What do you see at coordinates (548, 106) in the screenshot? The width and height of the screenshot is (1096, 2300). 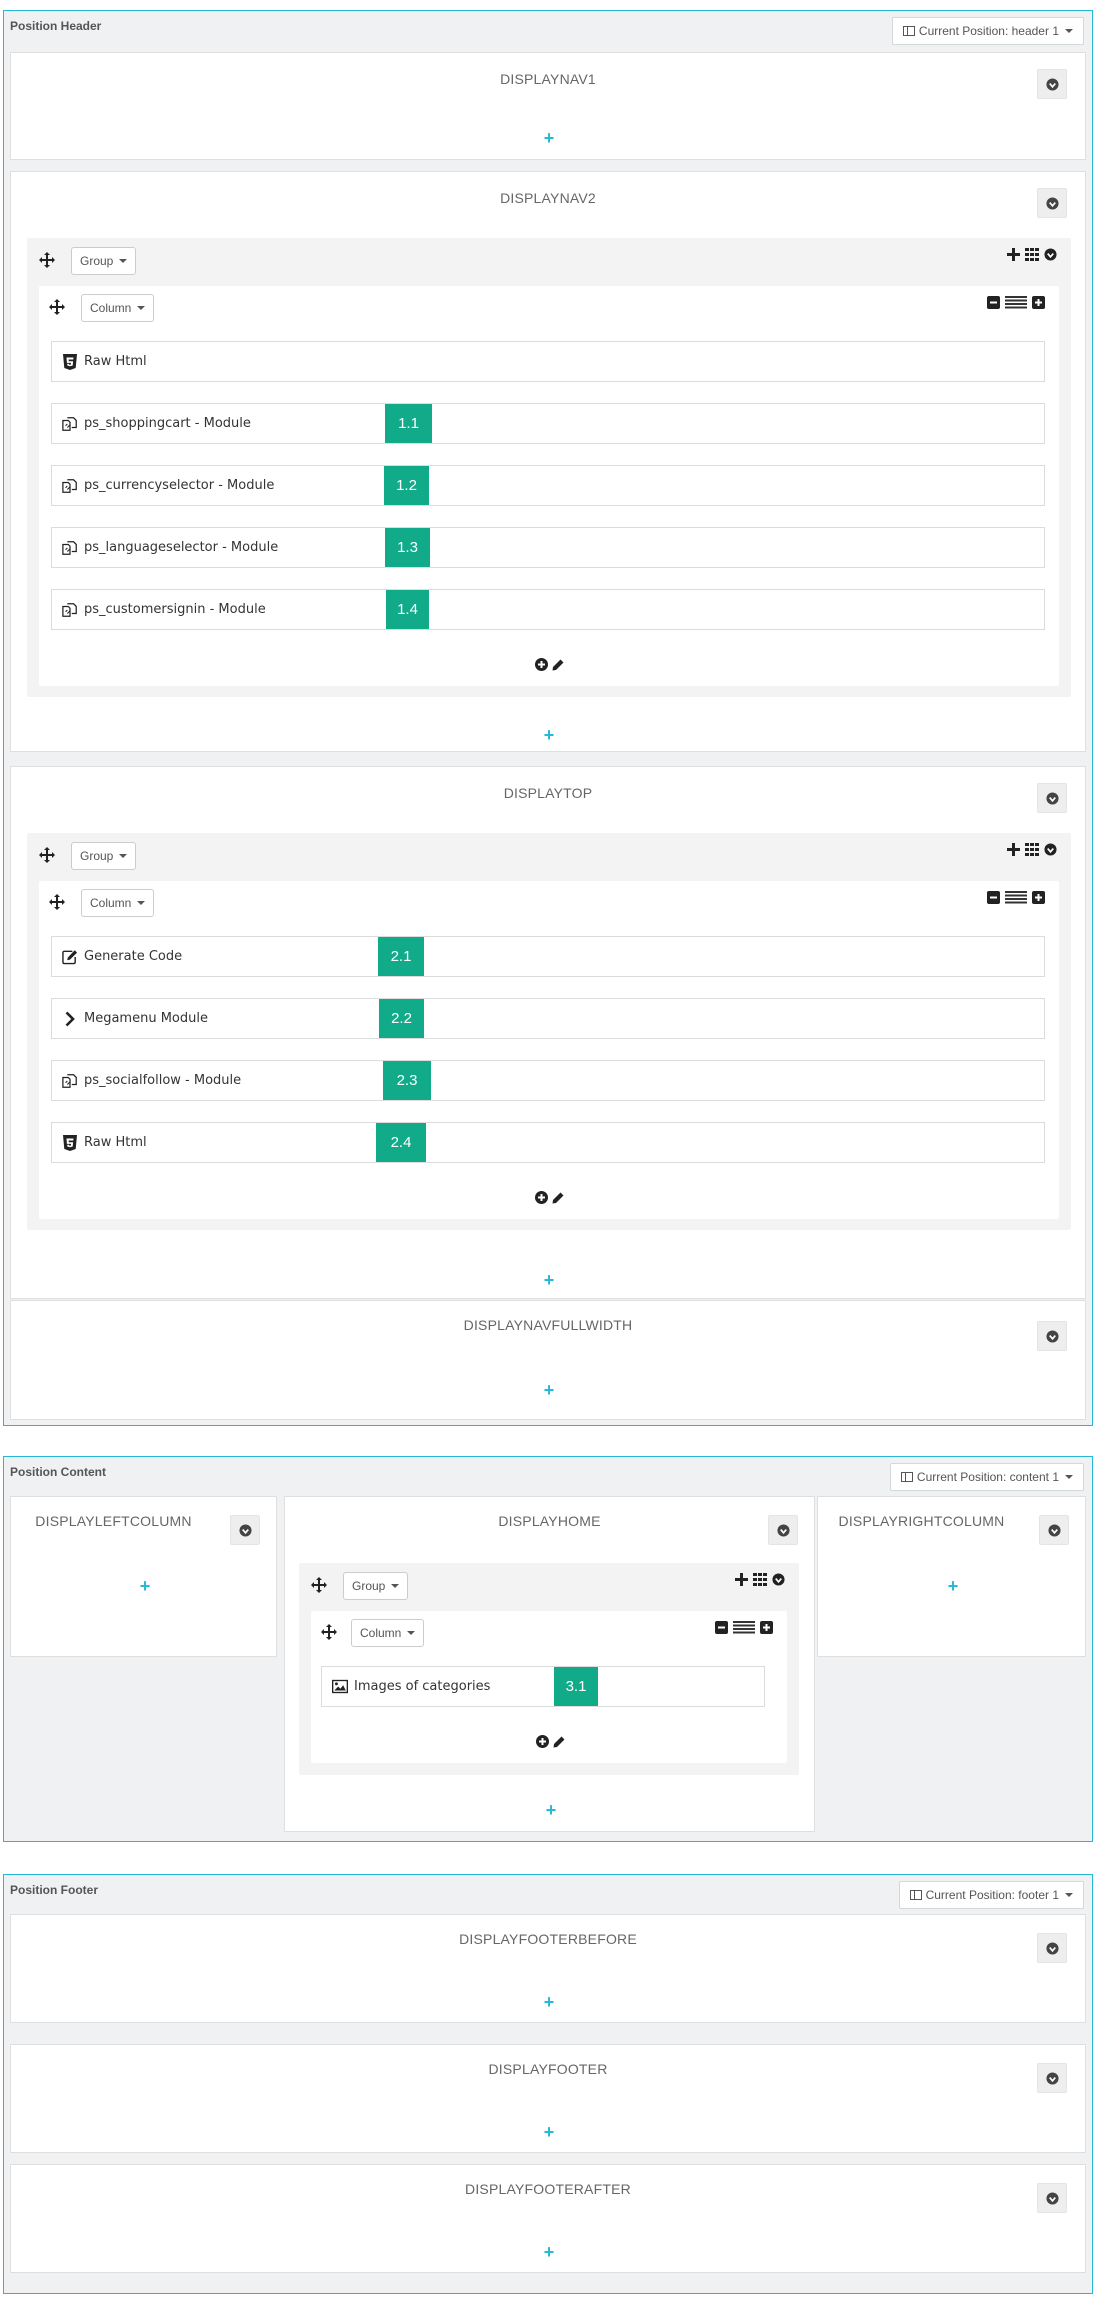 I see `hook-displaynav1: DISPLAYNAV1 +` at bounding box center [548, 106].